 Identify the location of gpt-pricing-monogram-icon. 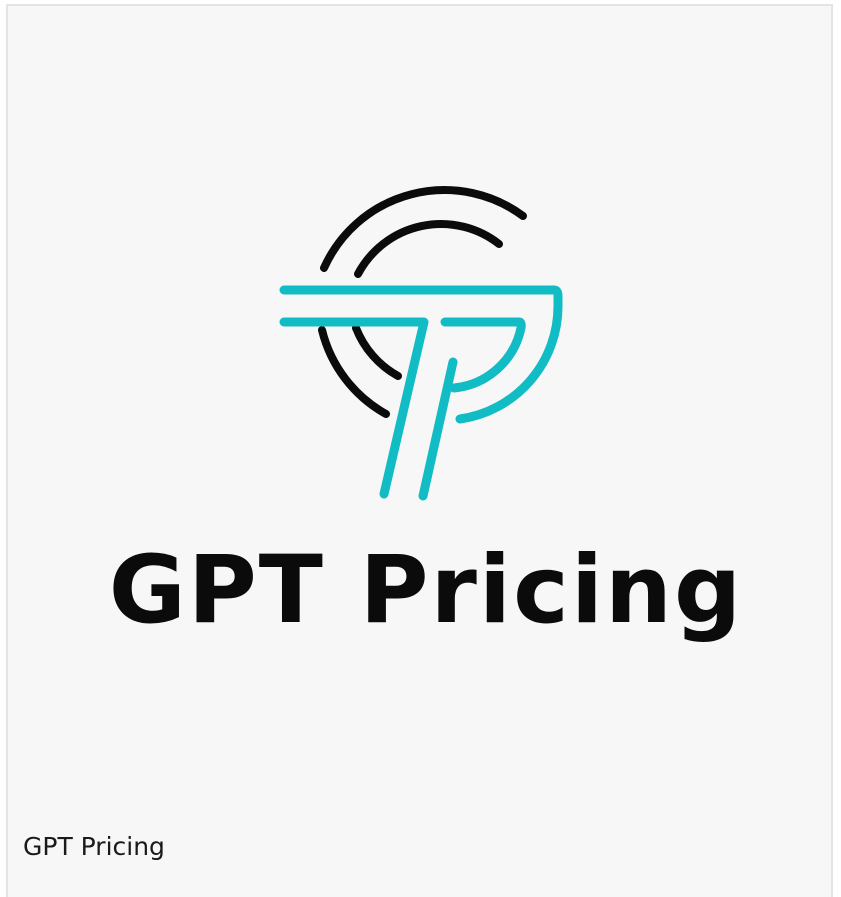
(421, 343).